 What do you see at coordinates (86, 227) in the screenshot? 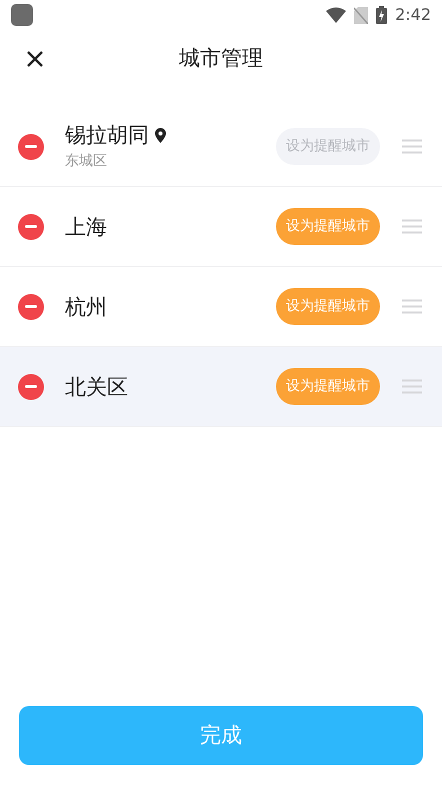
I see `city-name: 上海` at bounding box center [86, 227].